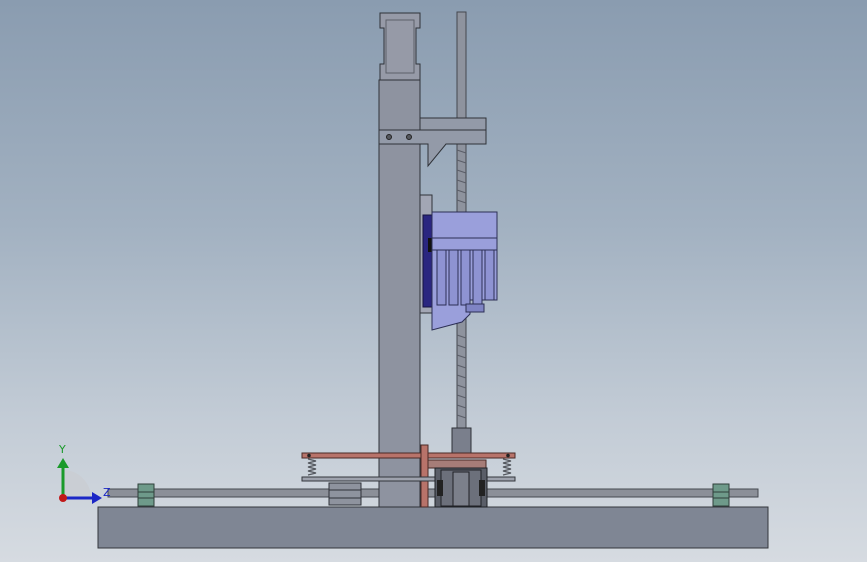 Image resolution: width=867 pixels, height=562 pixels. What do you see at coordinates (464, 271) in the screenshot?
I see `carriage-assembly` at bounding box center [464, 271].